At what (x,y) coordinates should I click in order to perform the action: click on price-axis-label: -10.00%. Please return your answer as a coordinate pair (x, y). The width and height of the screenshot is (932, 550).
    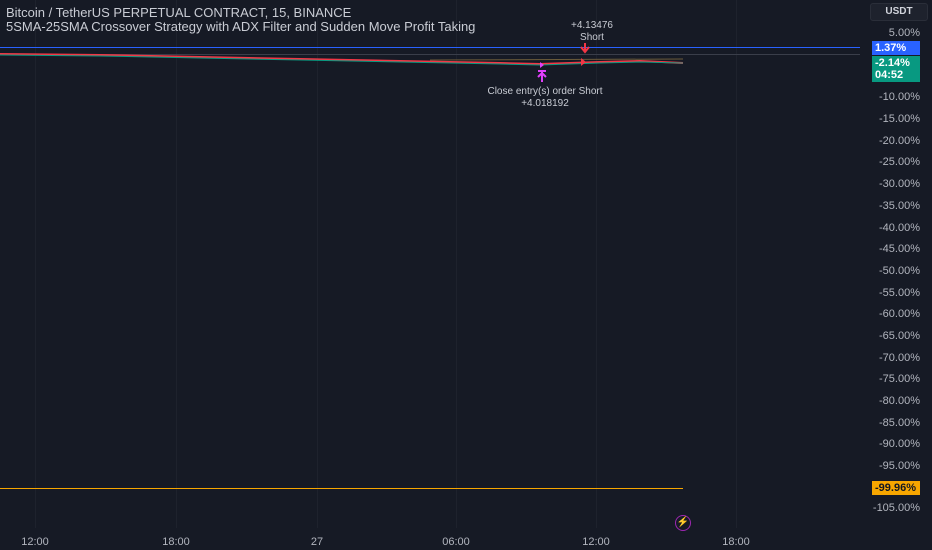
    Looking at the image, I should click on (899, 97).